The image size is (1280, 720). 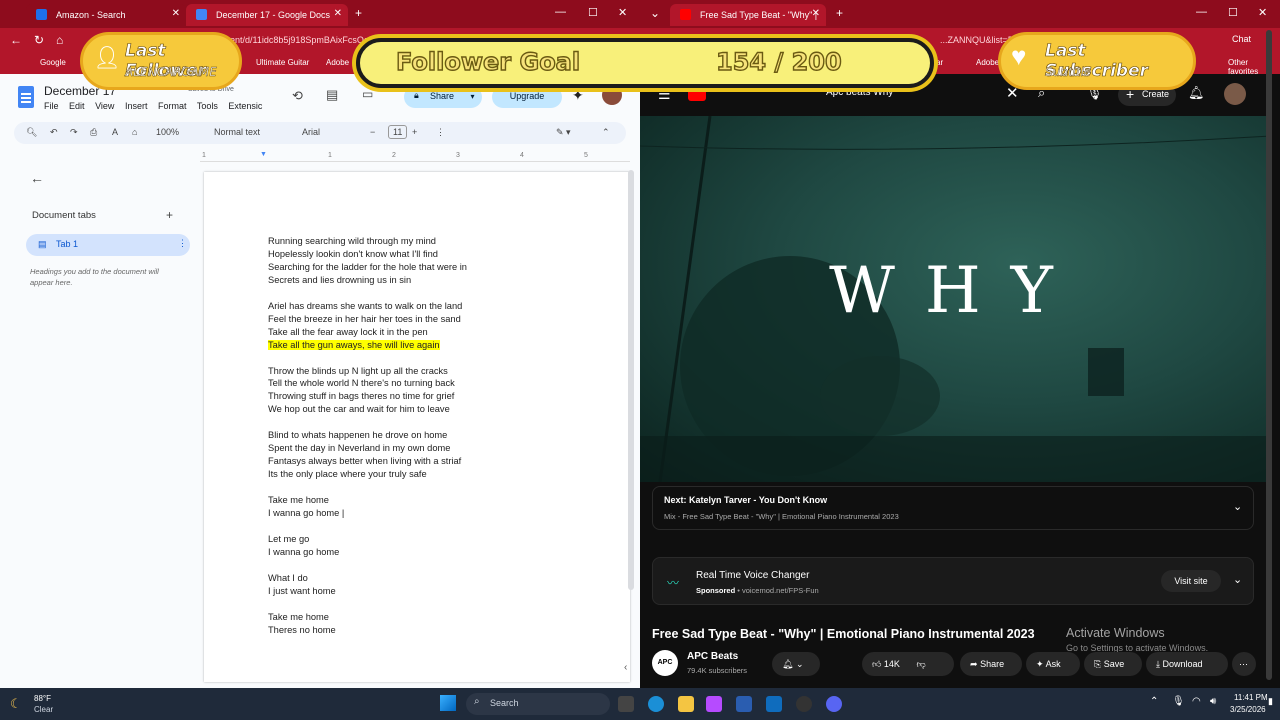 What do you see at coordinates (560, 12) in the screenshot?
I see `minimize-icon: —` at bounding box center [560, 12].